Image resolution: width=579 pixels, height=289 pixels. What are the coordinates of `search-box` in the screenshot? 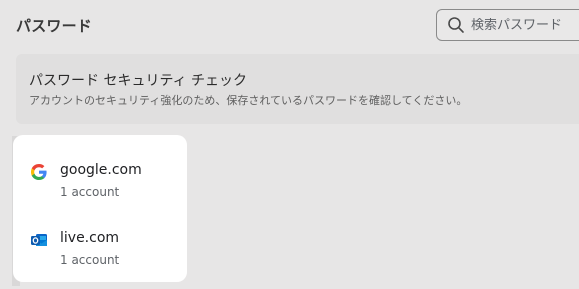 It's located at (507, 25).